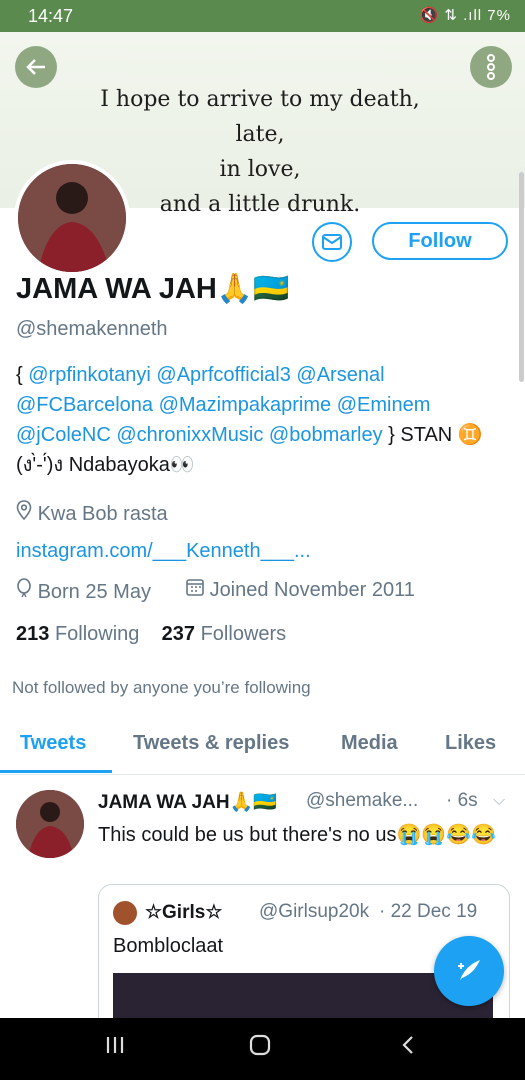  What do you see at coordinates (470, 743) in the screenshot?
I see `tab-likes: Likes` at bounding box center [470, 743].